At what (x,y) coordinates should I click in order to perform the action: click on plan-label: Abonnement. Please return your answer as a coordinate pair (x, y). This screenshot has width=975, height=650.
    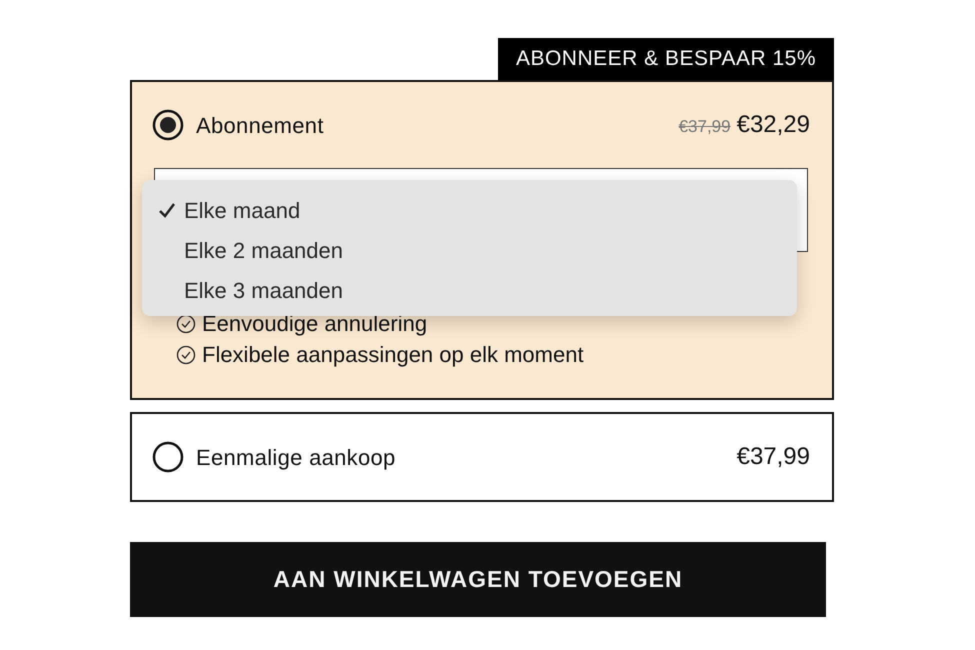
    Looking at the image, I should click on (260, 126).